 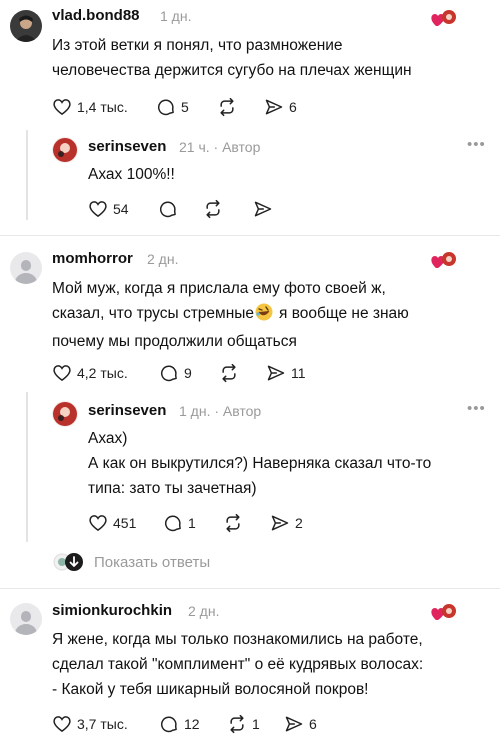 I want to click on share-button: 2, so click(x=286, y=523).